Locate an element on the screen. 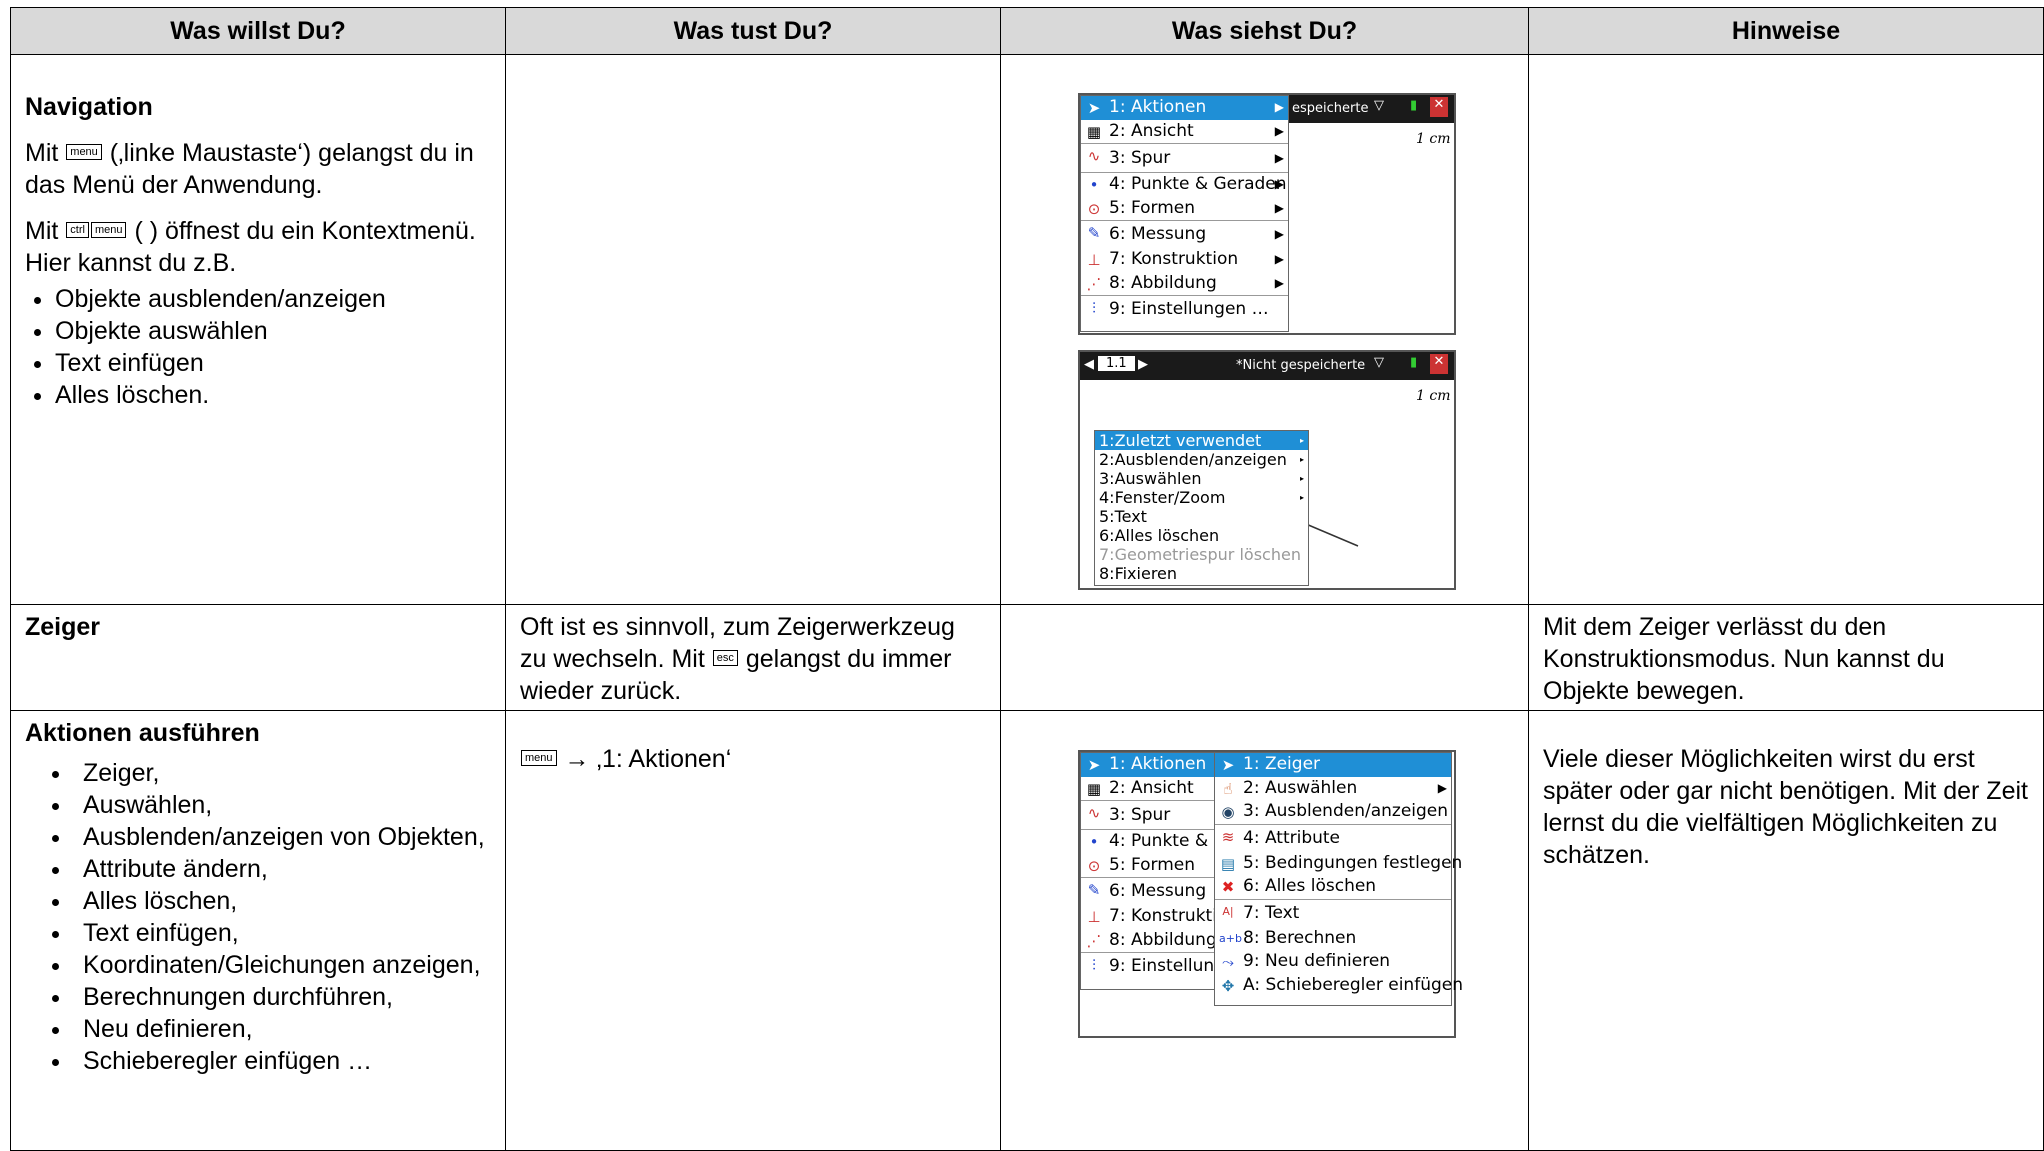 The height and width of the screenshot is (1151, 2044). header-do: Was tust Du? is located at coordinates (753, 31).